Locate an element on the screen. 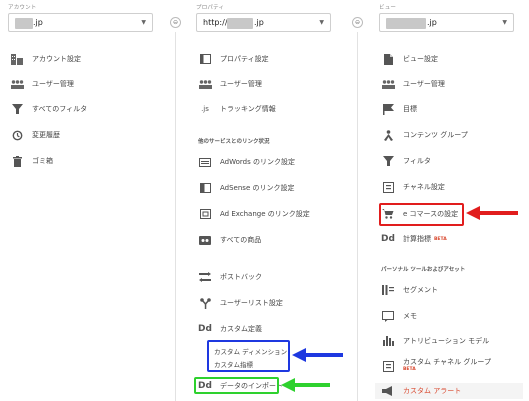  channel-settings-label: チャネル設定 is located at coordinates (424, 187).